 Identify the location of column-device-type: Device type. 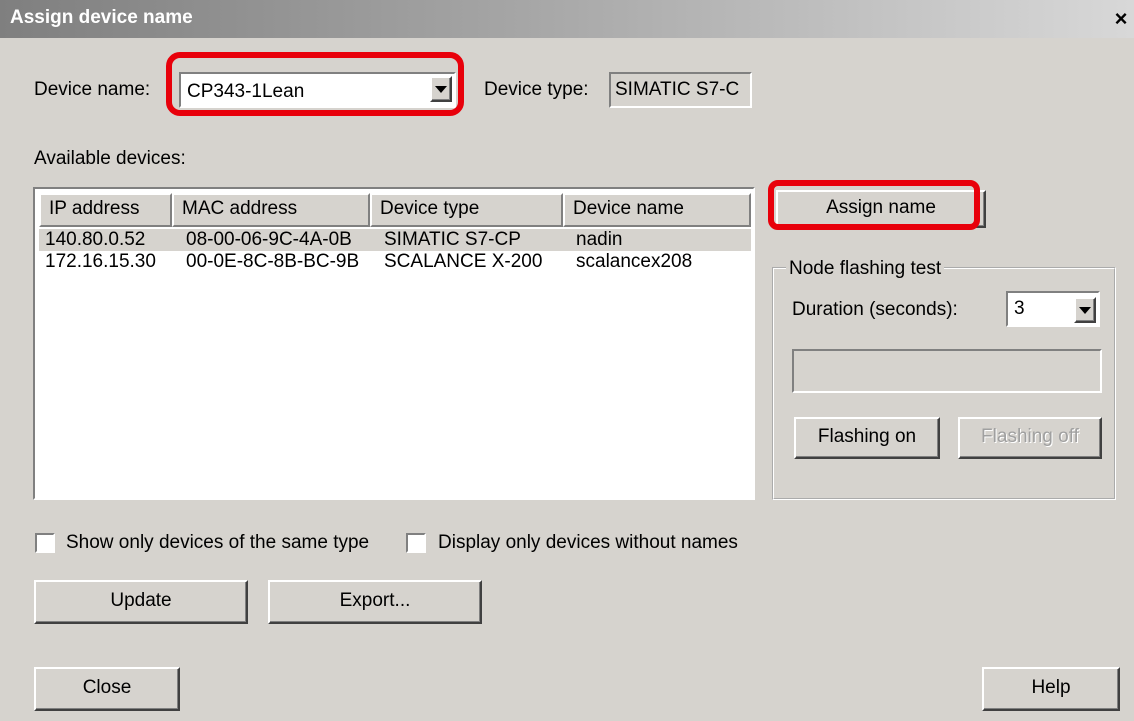
(466, 210).